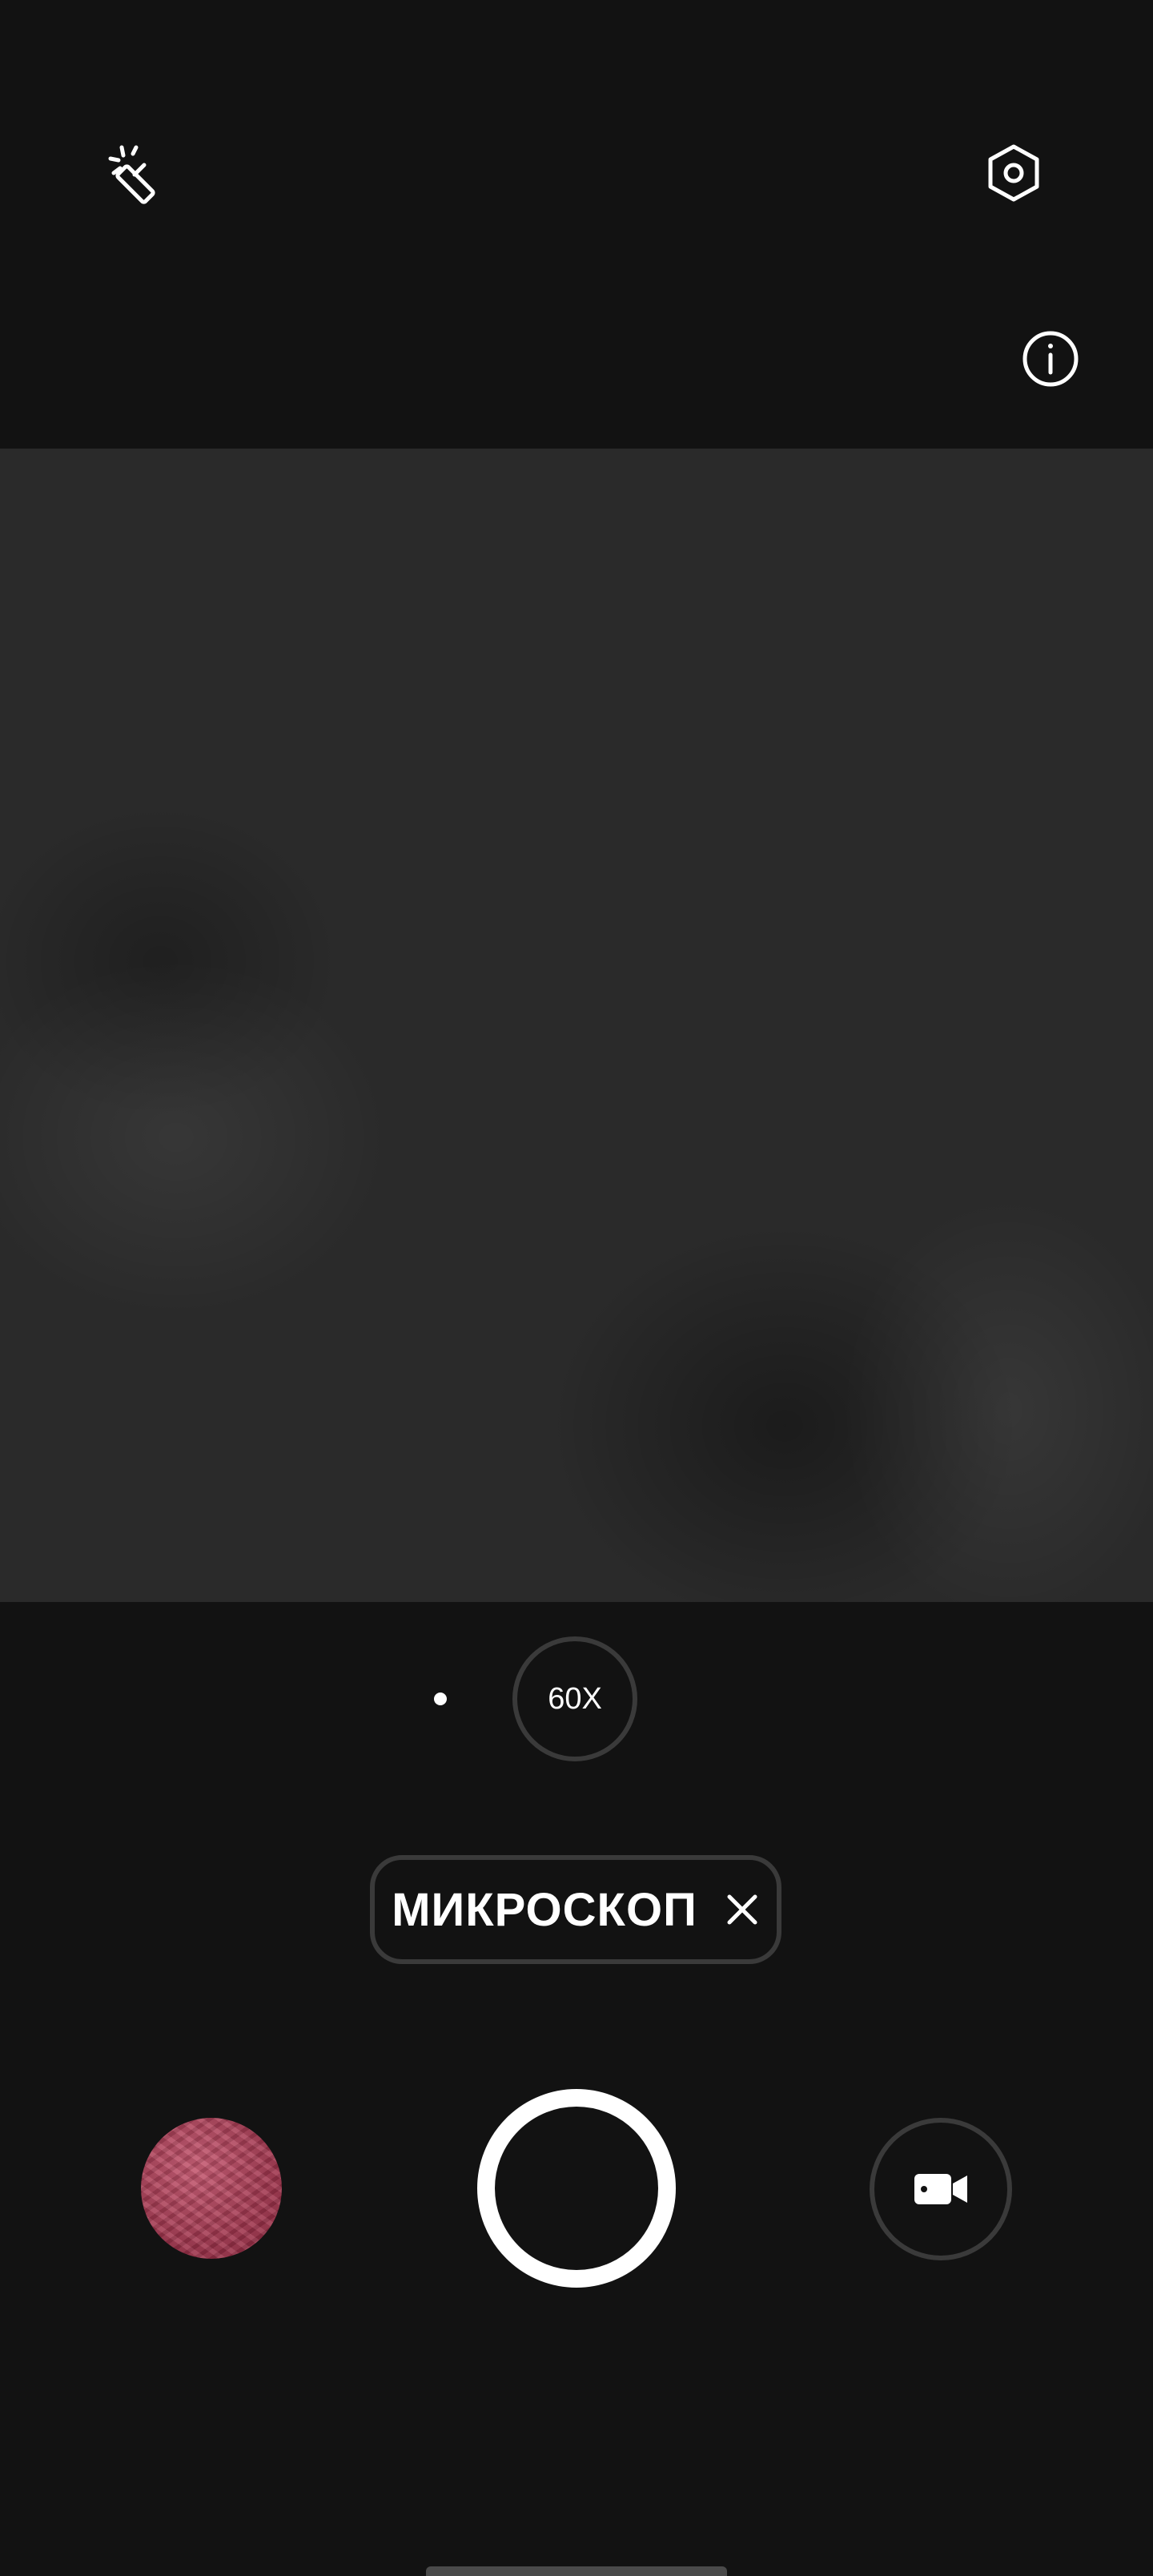  I want to click on shutter-button, so click(576, 2188).